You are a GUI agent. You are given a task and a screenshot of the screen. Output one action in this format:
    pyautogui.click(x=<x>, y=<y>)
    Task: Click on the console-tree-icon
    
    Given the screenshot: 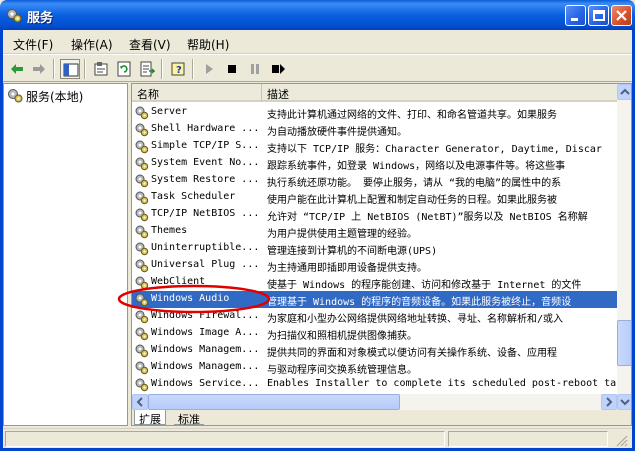 What is the action you would take?
    pyautogui.click(x=71, y=70)
    